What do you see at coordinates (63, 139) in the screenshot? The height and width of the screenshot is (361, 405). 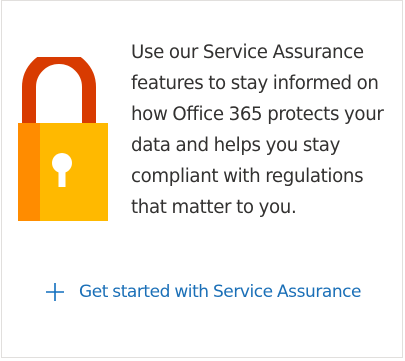 I see `padlock-icon` at bounding box center [63, 139].